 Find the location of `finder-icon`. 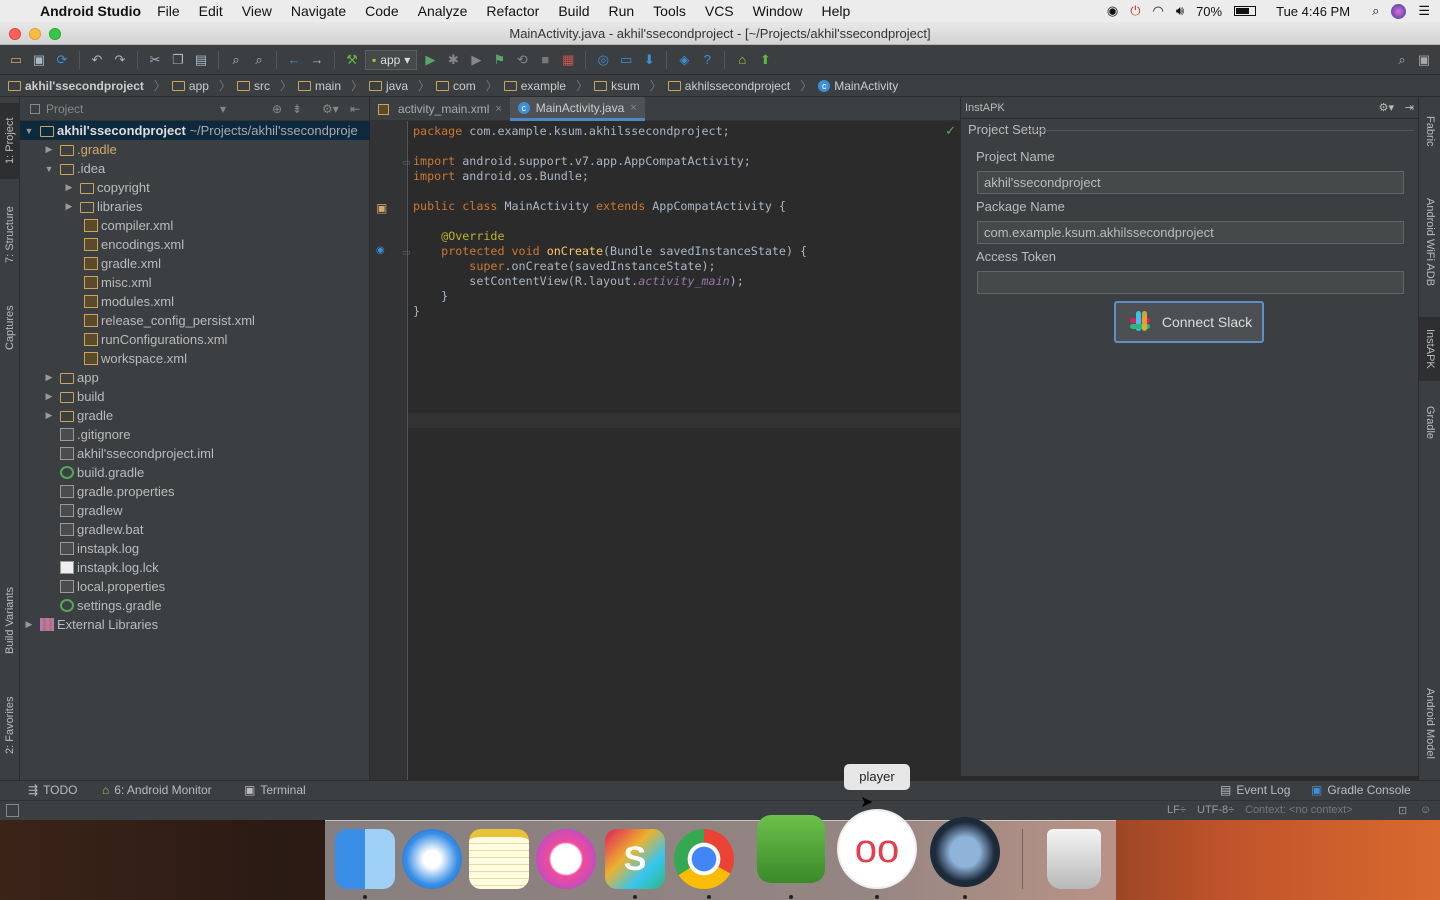

finder-icon is located at coordinates (365, 859).